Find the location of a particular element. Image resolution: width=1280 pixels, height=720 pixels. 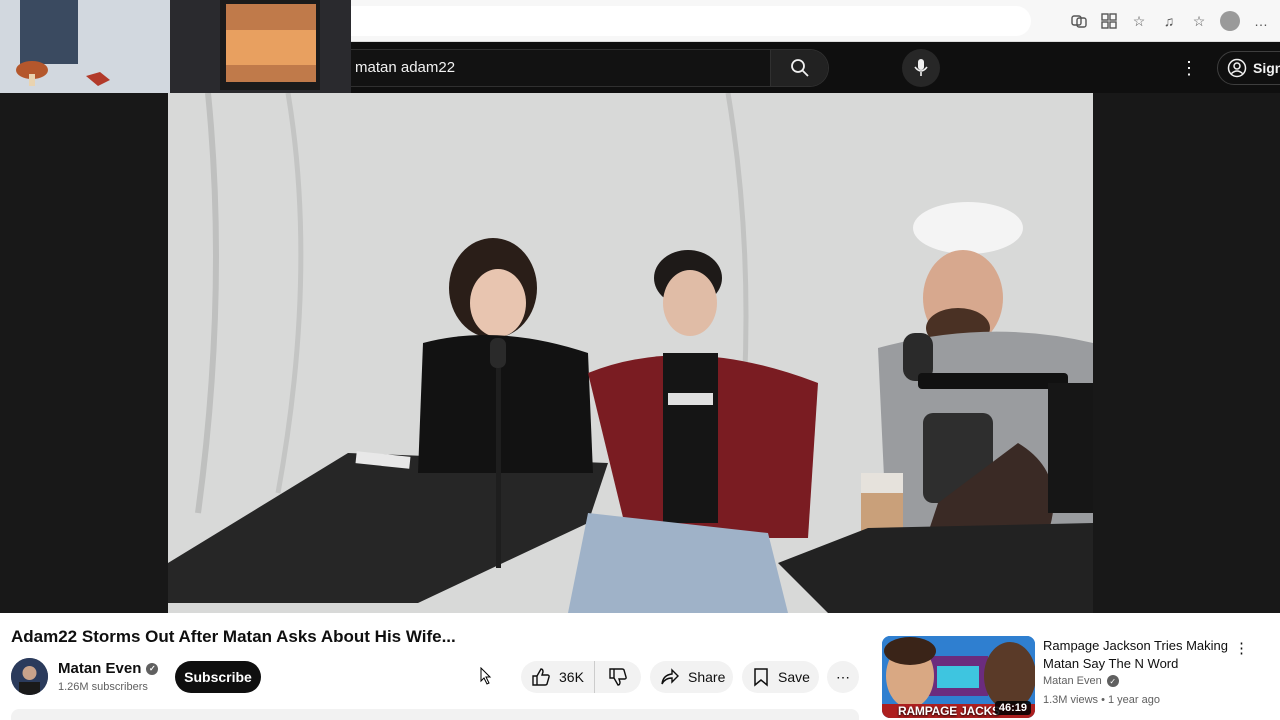

thumbs-up-icon is located at coordinates (541, 677).